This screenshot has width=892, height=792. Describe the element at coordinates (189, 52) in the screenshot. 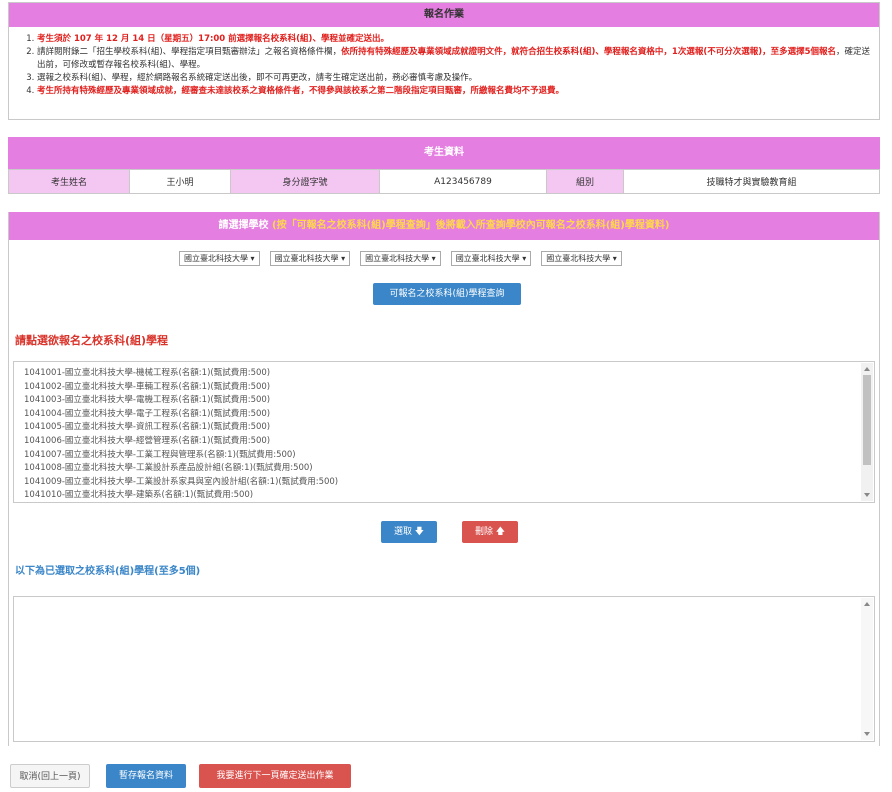

I see `notice-text: 請詳閱附錄二「招生學校系科(組)、學程指定項目甄審辦法」之報名資格條件欄，` at that location.